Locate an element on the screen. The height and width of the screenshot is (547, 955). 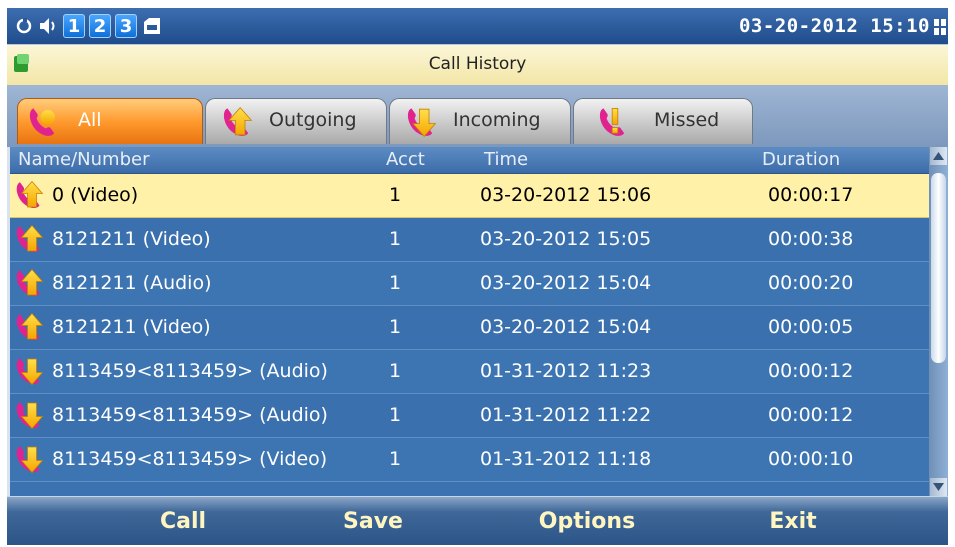
cassette-icon is located at coordinates (152, 26).